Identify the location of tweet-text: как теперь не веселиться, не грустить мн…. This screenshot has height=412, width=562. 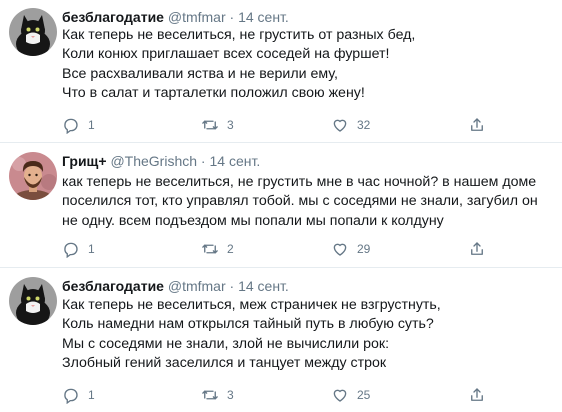
(300, 201).